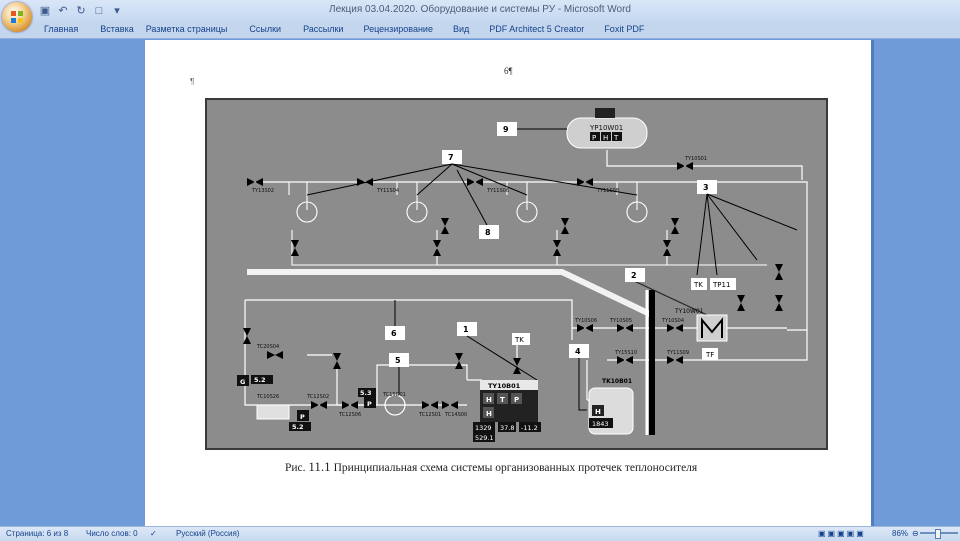 The height and width of the screenshot is (541, 960). I want to click on tank3-letter: H, so click(598, 412).